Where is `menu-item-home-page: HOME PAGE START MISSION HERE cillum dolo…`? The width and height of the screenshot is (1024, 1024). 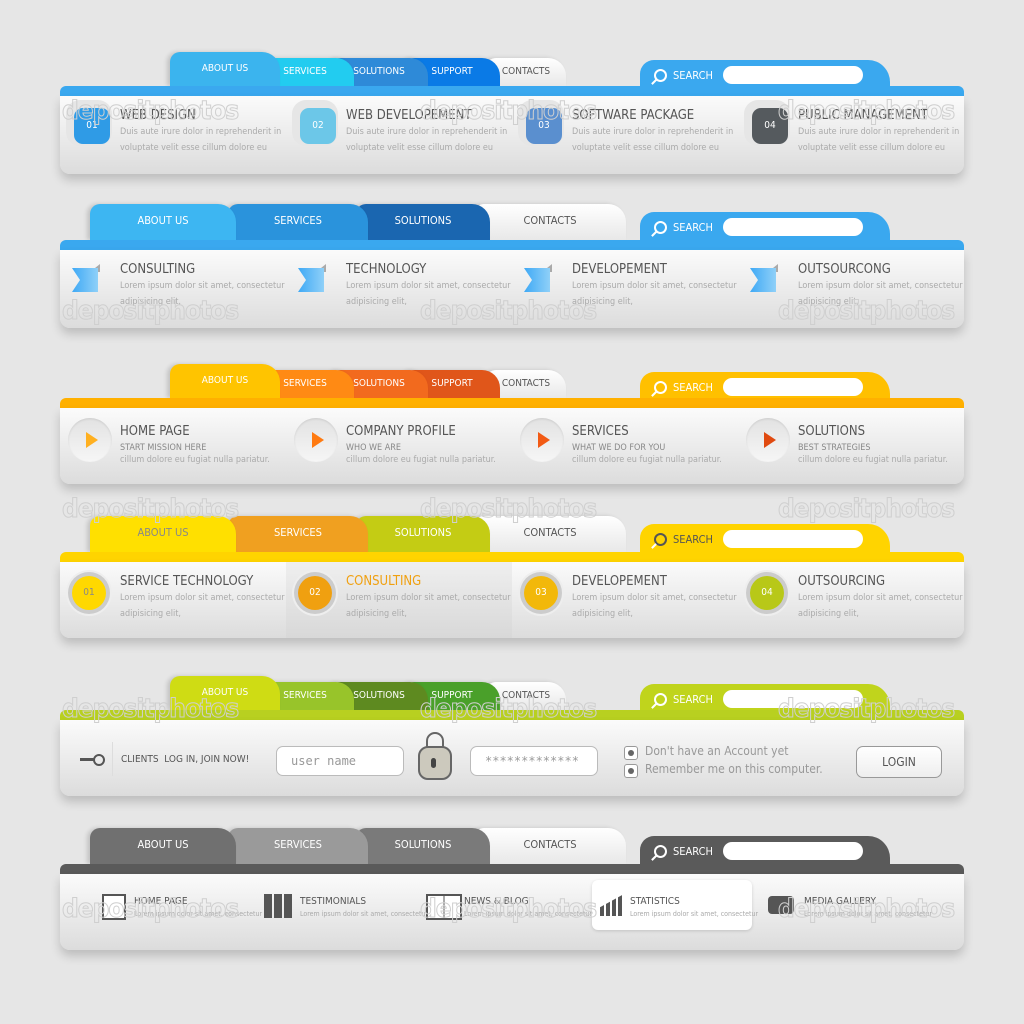
menu-item-home-page: HOME PAGE START MISSION HERE cillum dolo… is located at coordinates (173, 446).